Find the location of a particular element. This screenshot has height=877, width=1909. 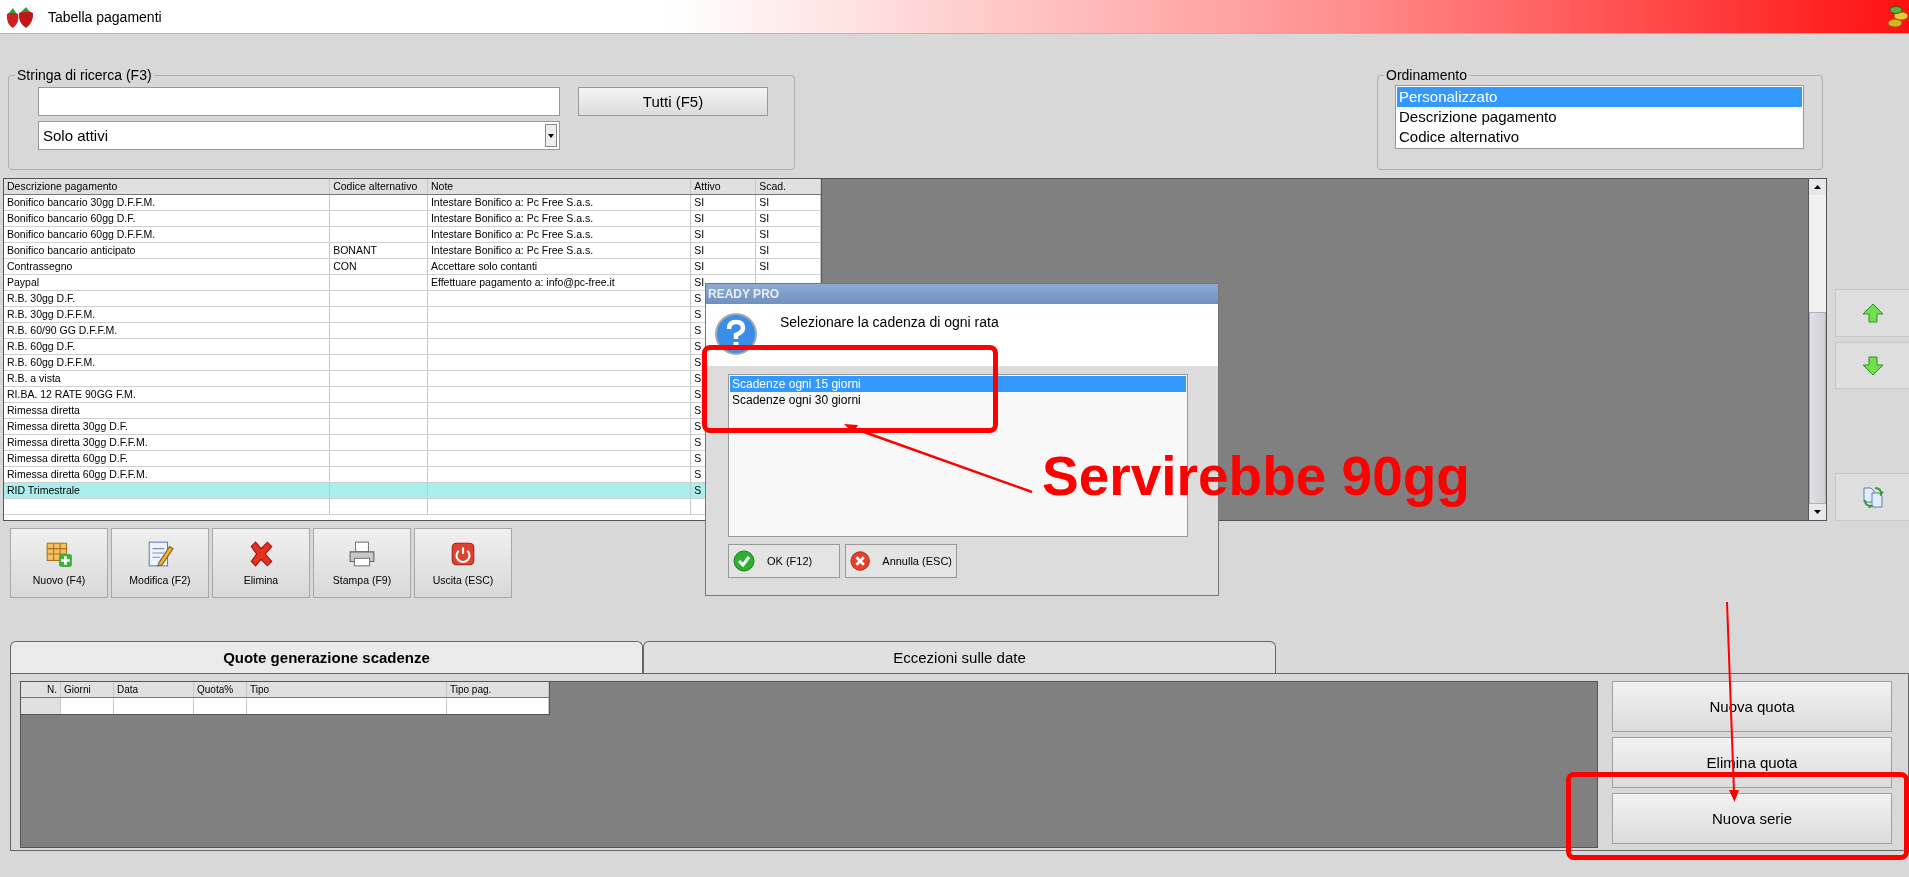

toolbar-button: Stampa (F9) is located at coordinates (362, 563).